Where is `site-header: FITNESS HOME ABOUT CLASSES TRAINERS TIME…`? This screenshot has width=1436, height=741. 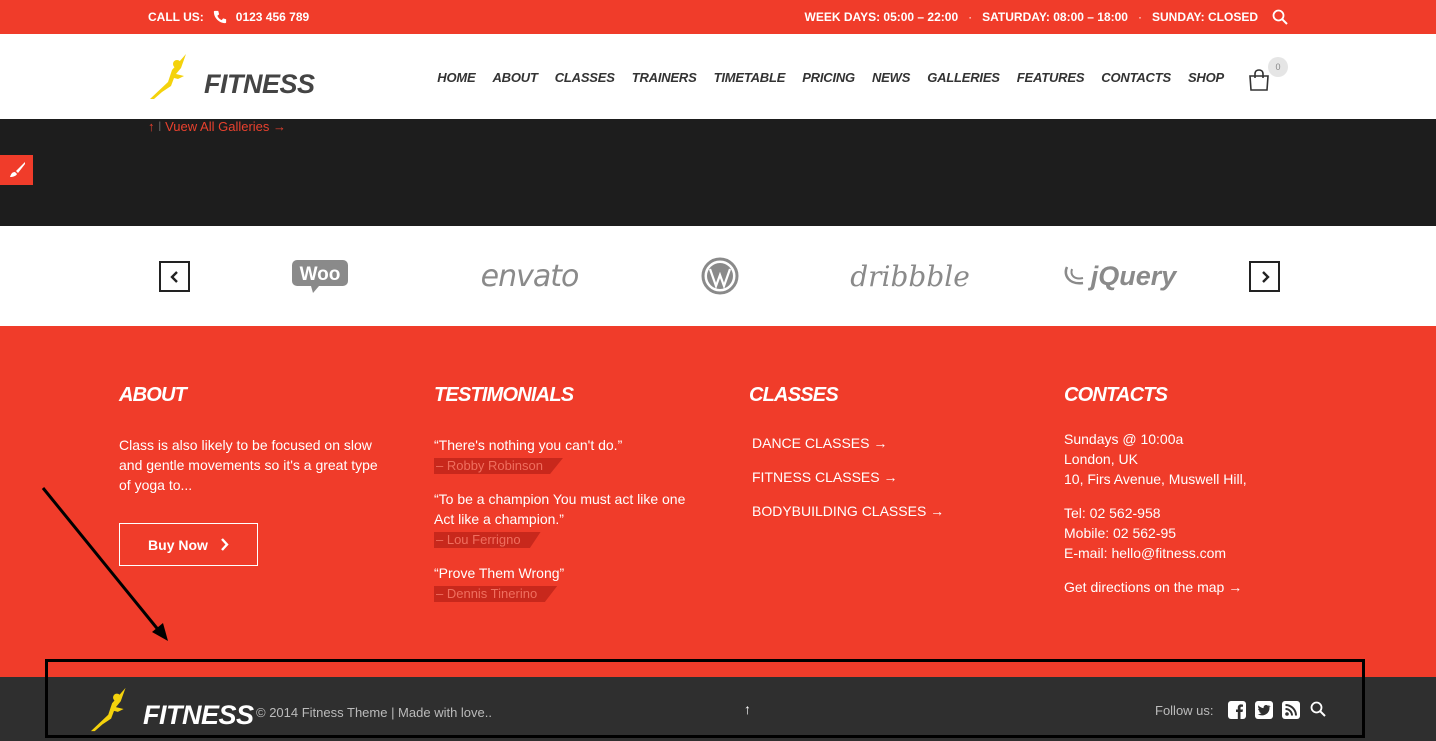 site-header: FITNESS HOME ABOUT CLASSES TRAINERS TIME… is located at coordinates (718, 76).